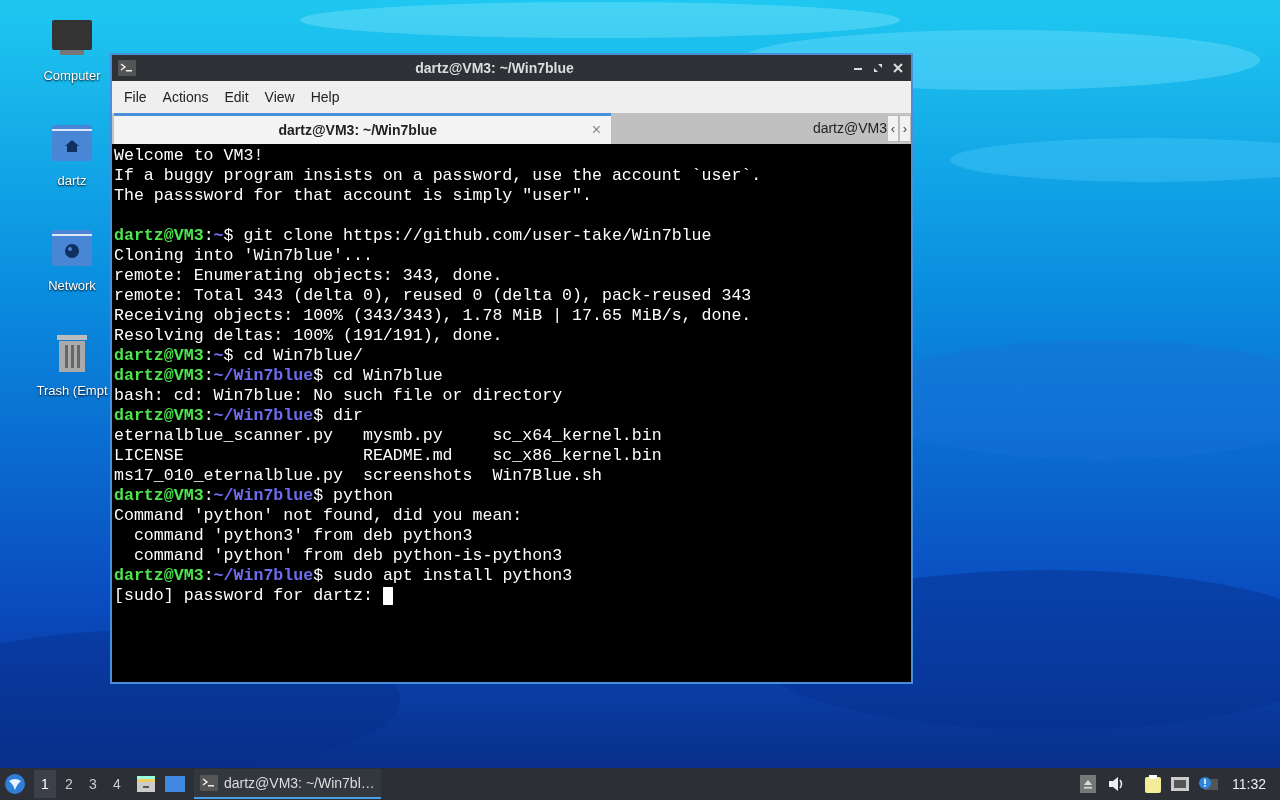 This screenshot has width=1280, height=800. I want to click on terminal-line: command 'python' from deb python-is-python3, so click(347, 556).